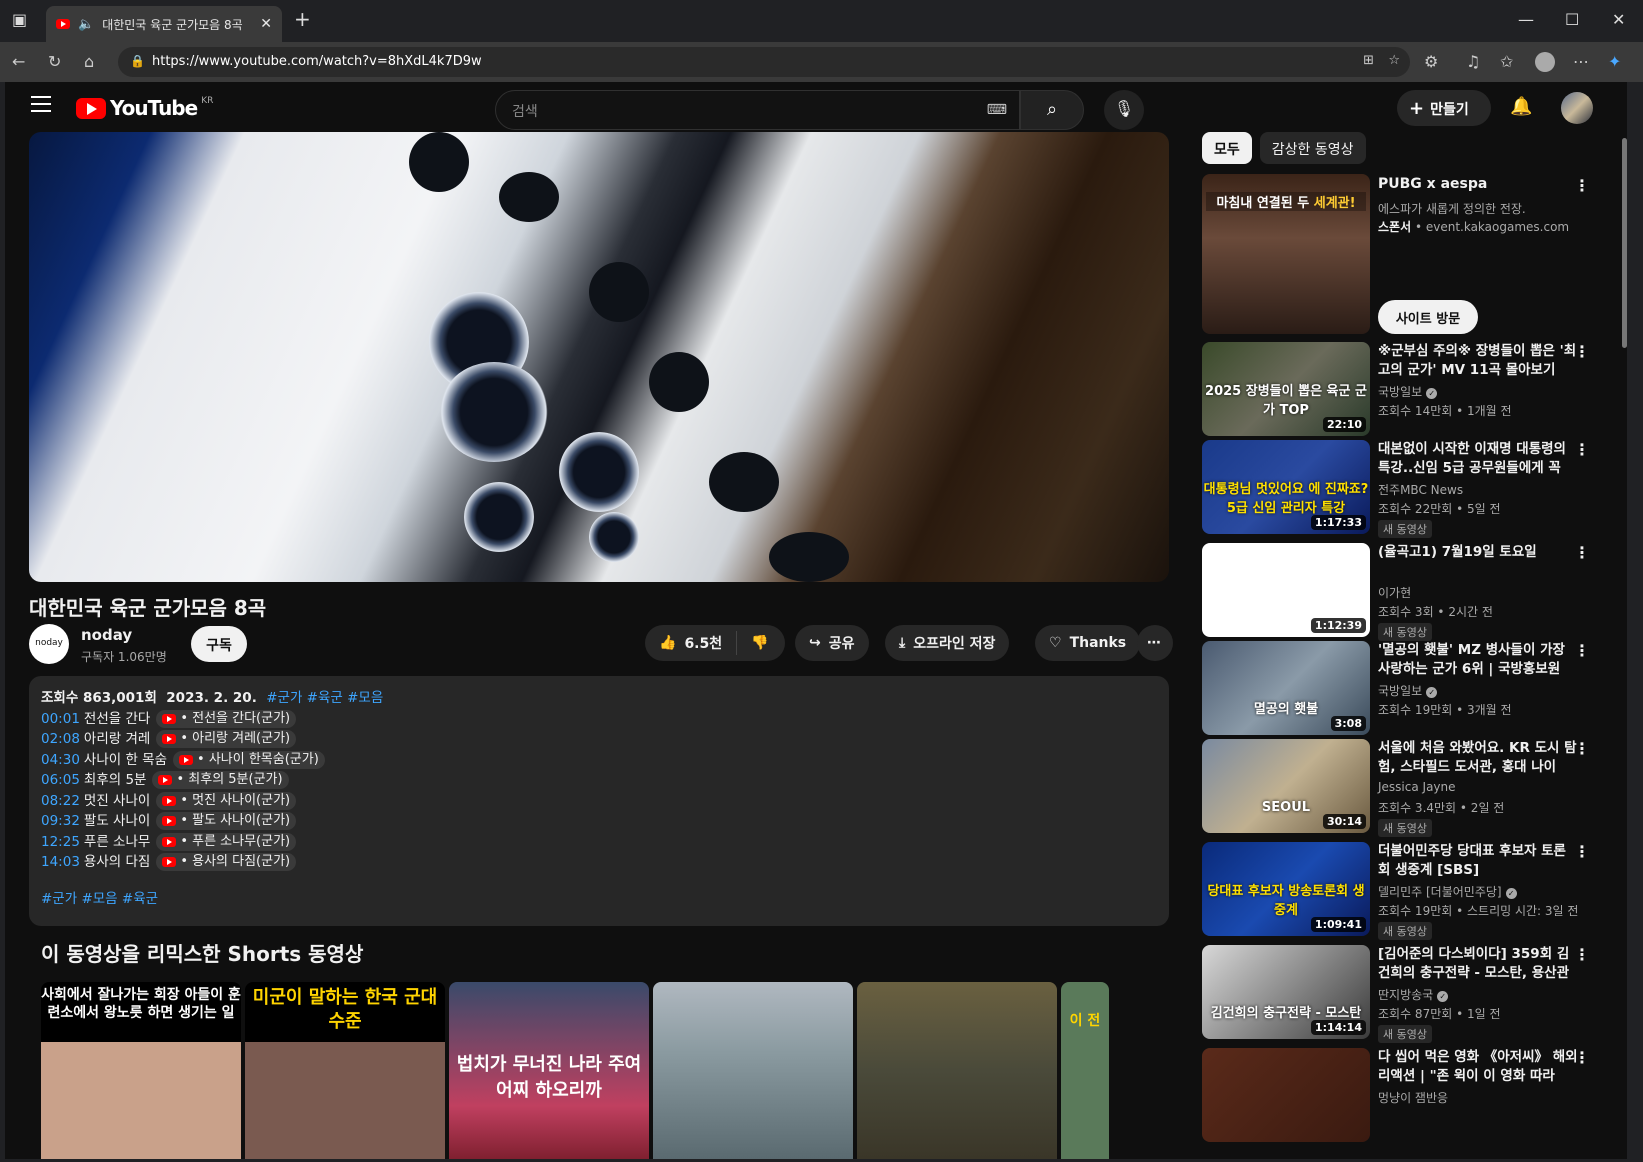  What do you see at coordinates (86, 24) in the screenshot?
I see `speaker-icon: 🔈` at bounding box center [86, 24].